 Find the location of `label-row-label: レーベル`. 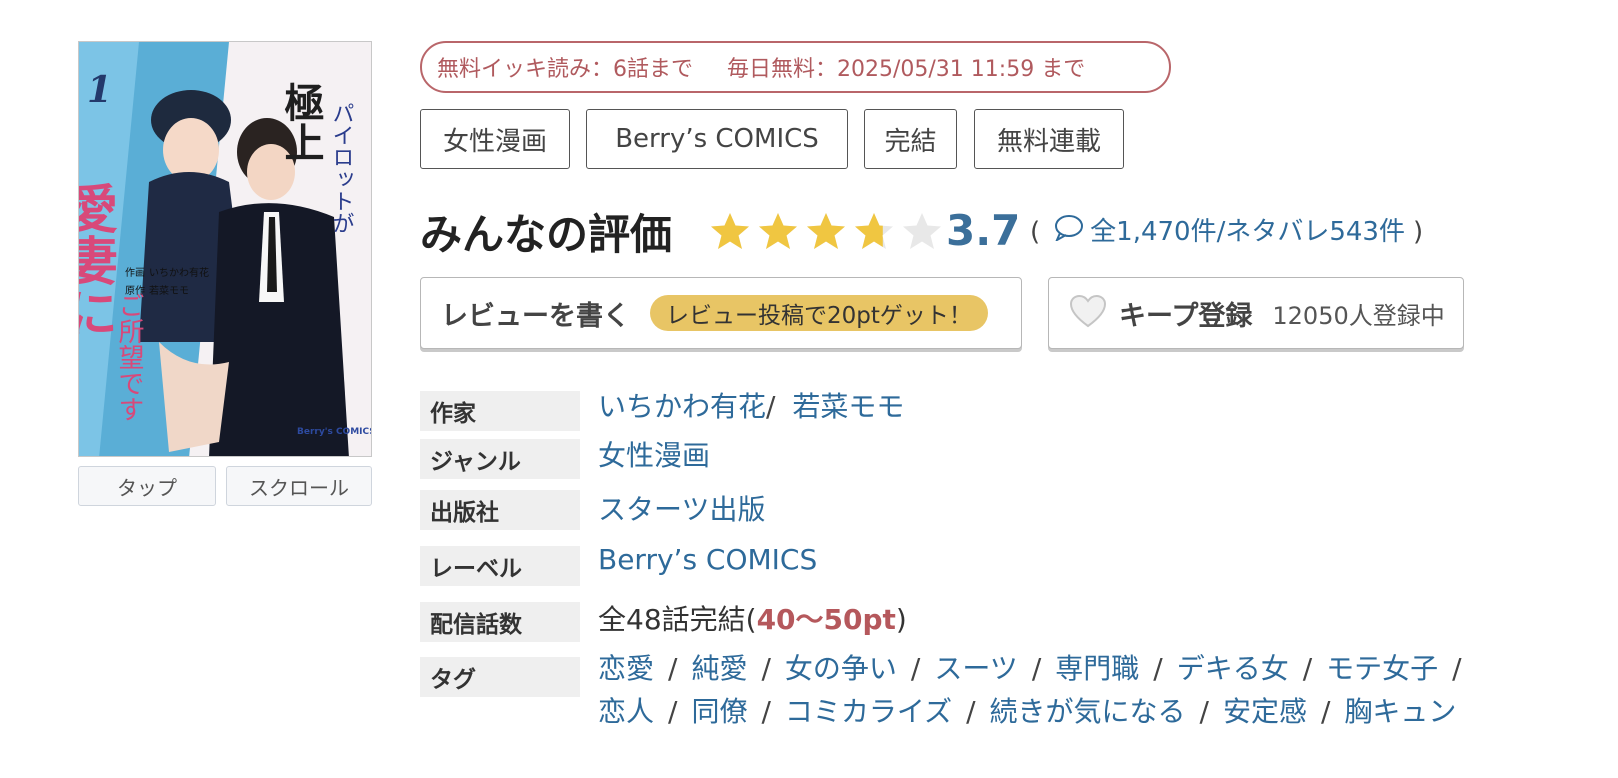

label-row-label: レーベル is located at coordinates (500, 566).